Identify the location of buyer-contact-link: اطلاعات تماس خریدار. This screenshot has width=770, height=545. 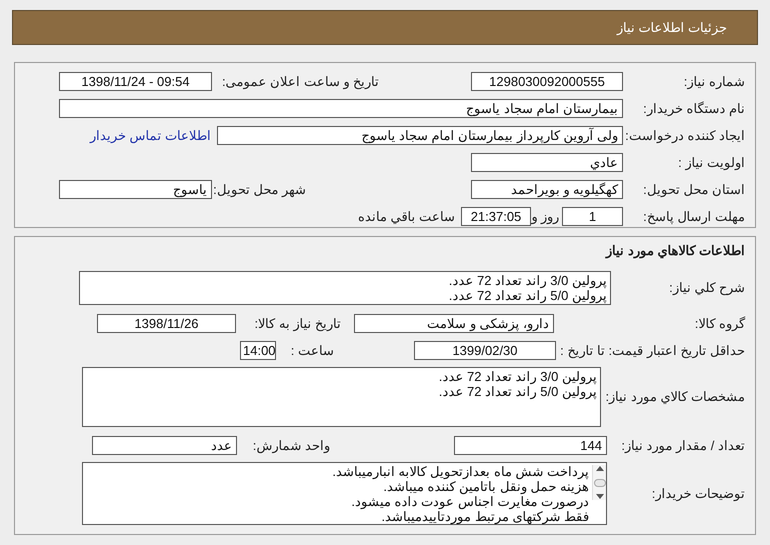
(150, 136).